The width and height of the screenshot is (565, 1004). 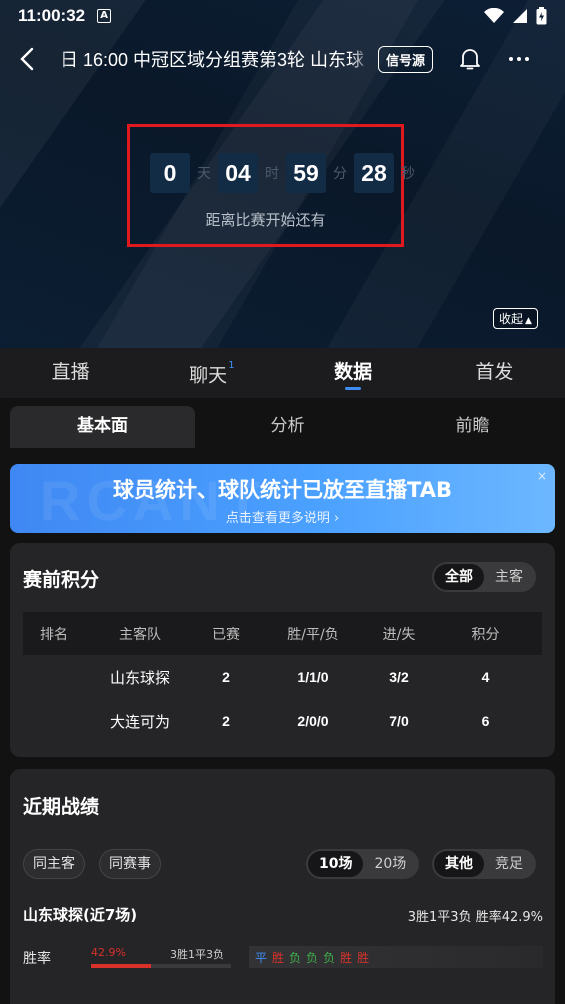 What do you see at coordinates (139, 677) in the screenshot?
I see `cell-team: 山东球探` at bounding box center [139, 677].